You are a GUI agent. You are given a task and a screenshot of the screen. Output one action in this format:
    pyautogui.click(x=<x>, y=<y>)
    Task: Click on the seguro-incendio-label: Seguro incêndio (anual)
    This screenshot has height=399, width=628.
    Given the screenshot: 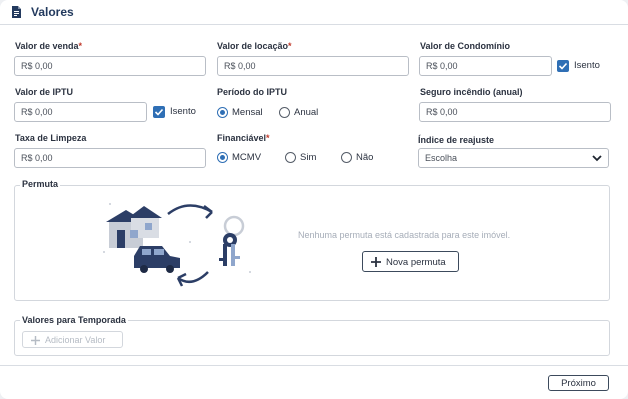 What is the action you would take?
    pyautogui.click(x=471, y=92)
    